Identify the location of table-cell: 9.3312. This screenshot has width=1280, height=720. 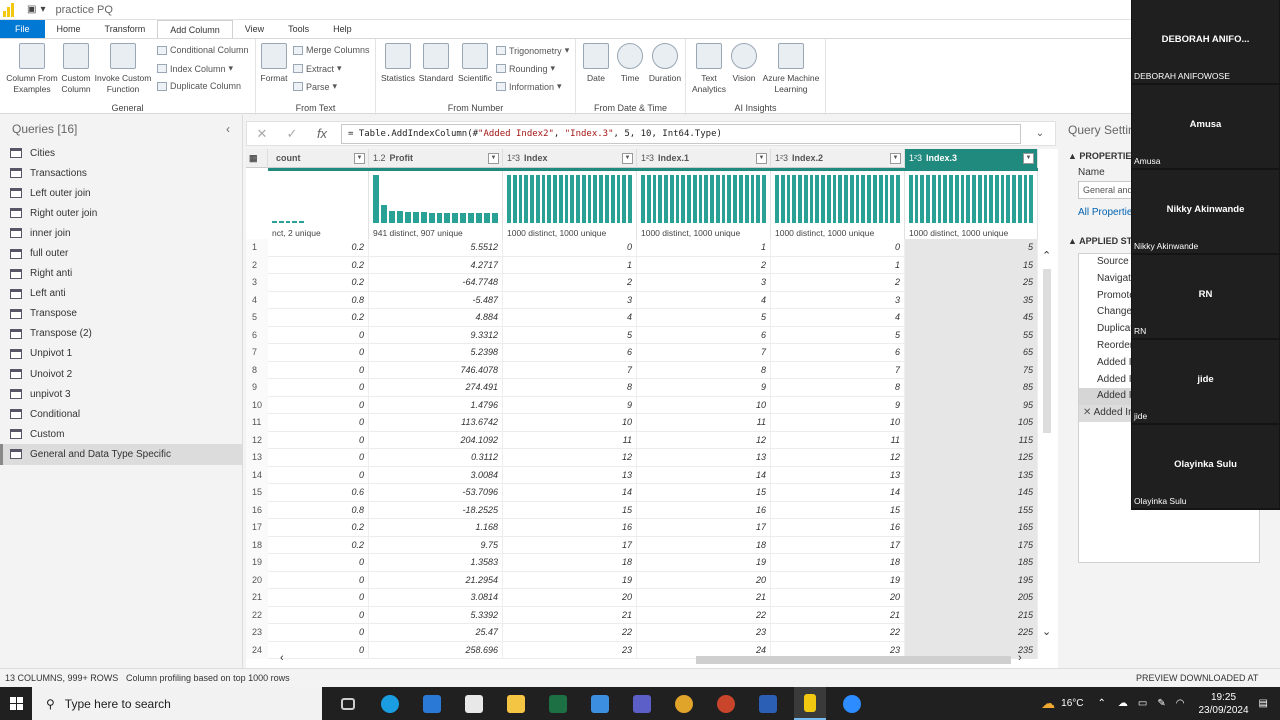
(436, 335).